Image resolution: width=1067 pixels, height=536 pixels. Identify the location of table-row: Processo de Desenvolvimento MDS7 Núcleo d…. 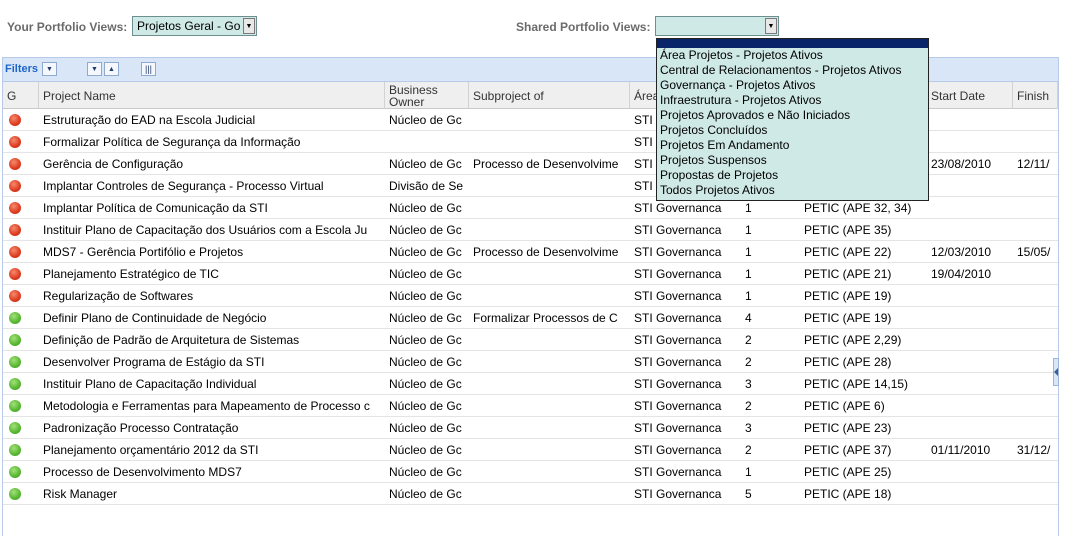
(530, 472).